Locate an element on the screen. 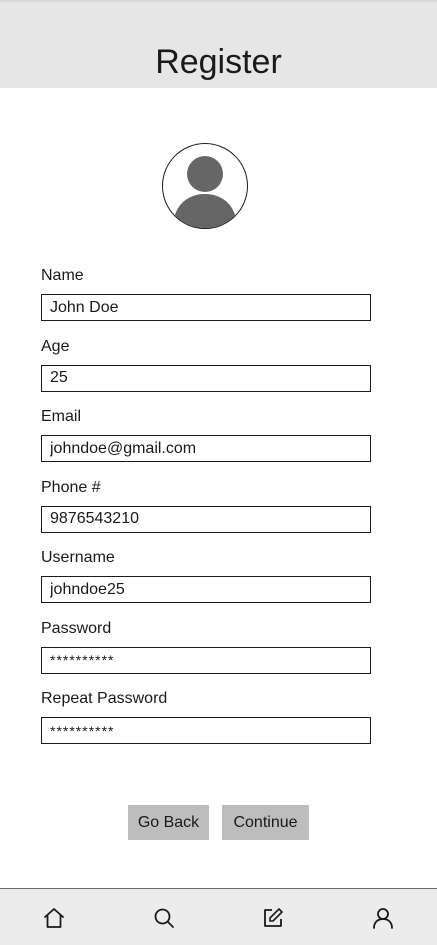 The width and height of the screenshot is (437, 945). age-label: Age is located at coordinates (55, 346).